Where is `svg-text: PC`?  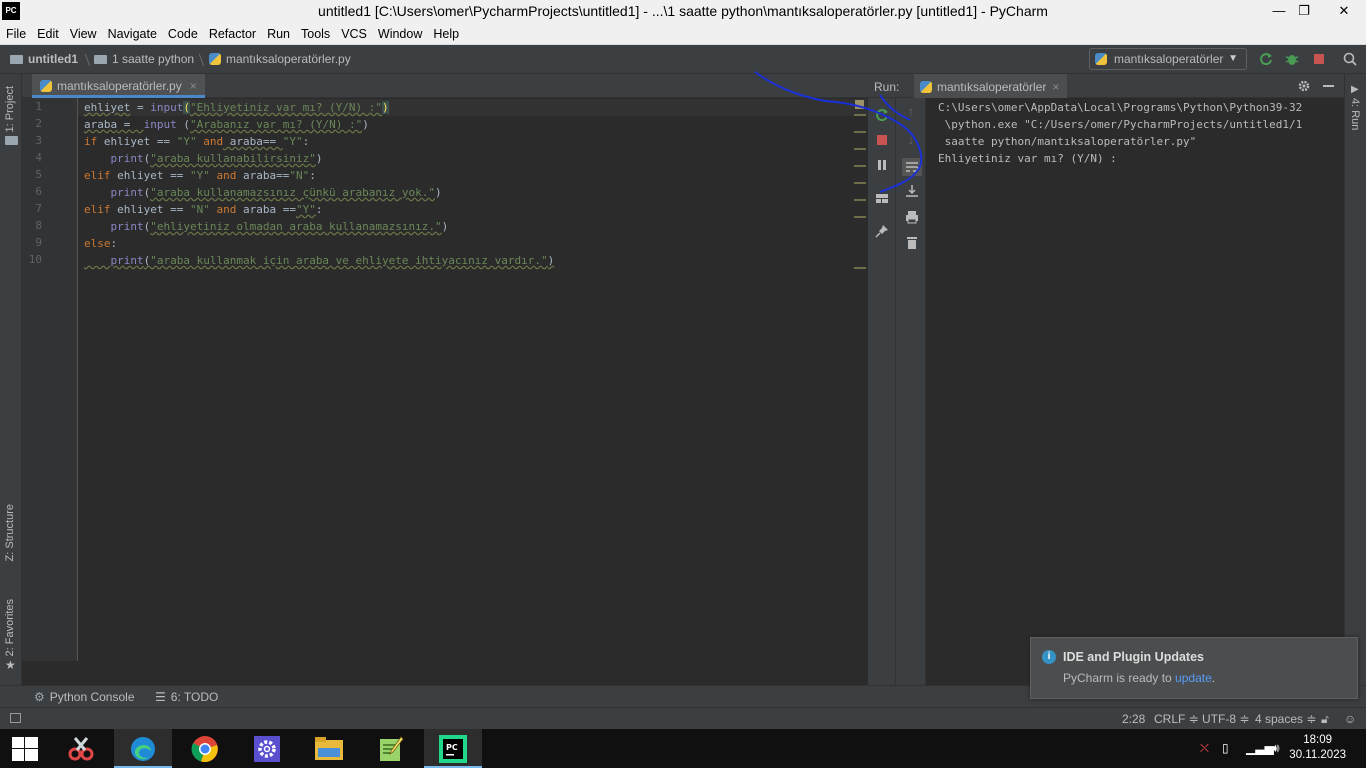
svg-text: PC is located at coordinates (452, 747).